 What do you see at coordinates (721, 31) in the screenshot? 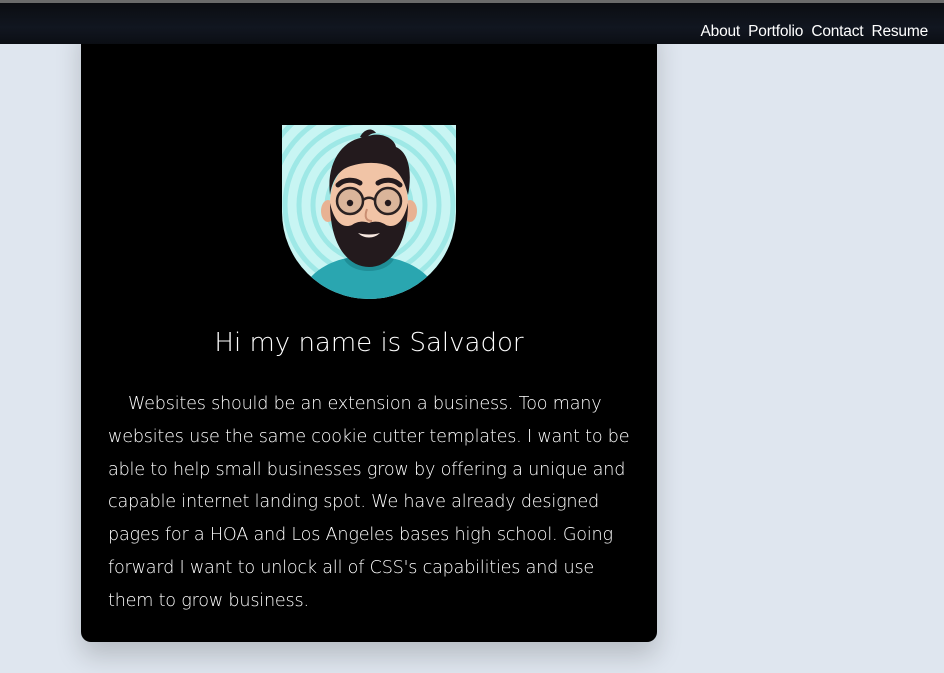
I see `nav-link-about: About` at bounding box center [721, 31].